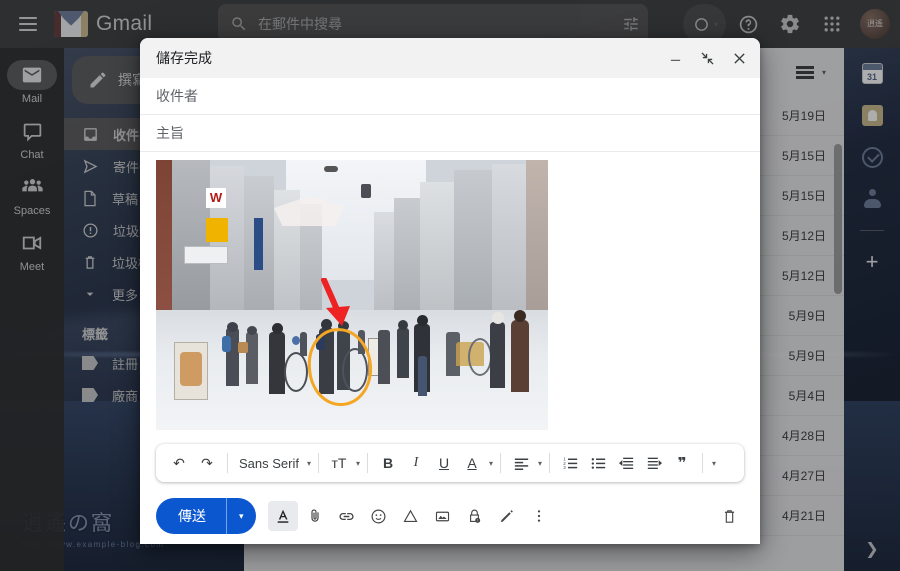 The image size is (900, 571). I want to click on calendar-icon: 31, so click(872, 73).